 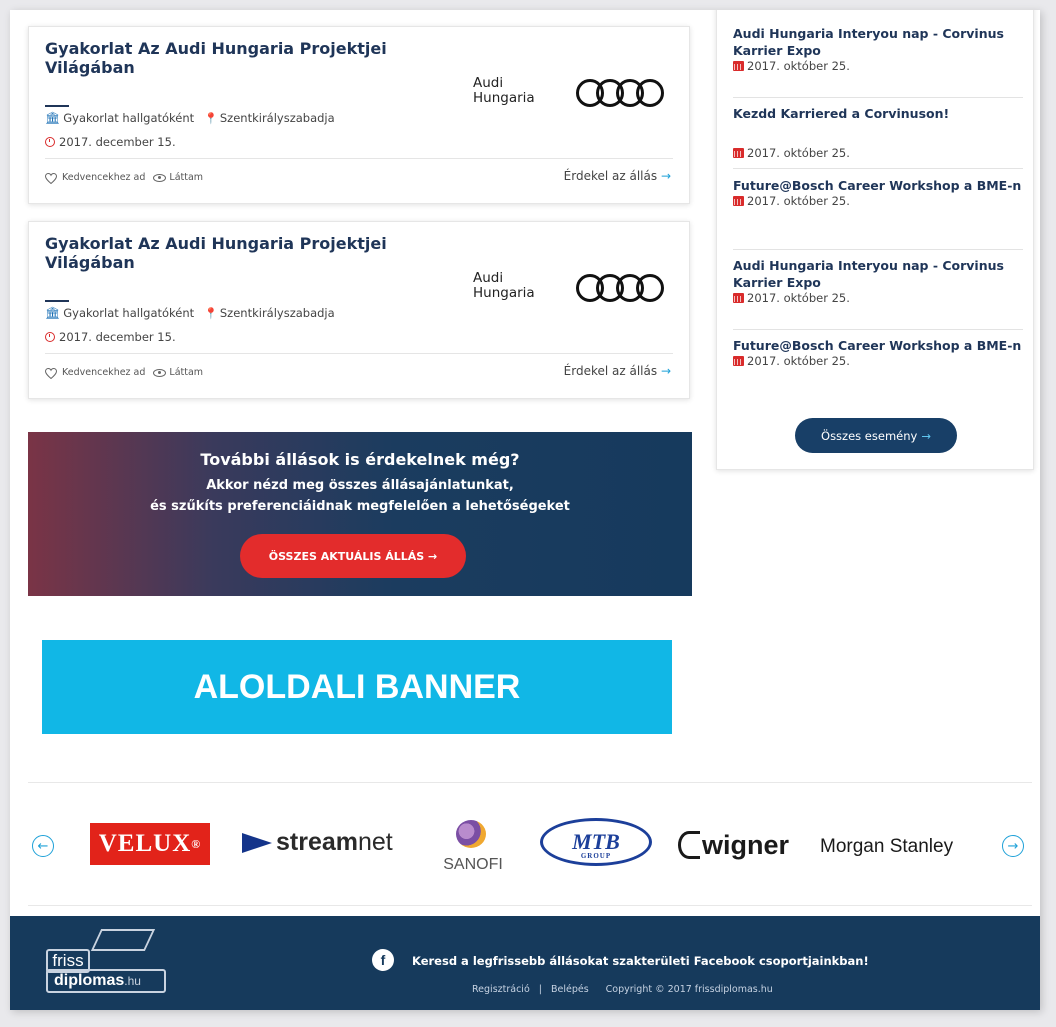 What do you see at coordinates (501, 989) in the screenshot?
I see `register-link: Regisztráció` at bounding box center [501, 989].